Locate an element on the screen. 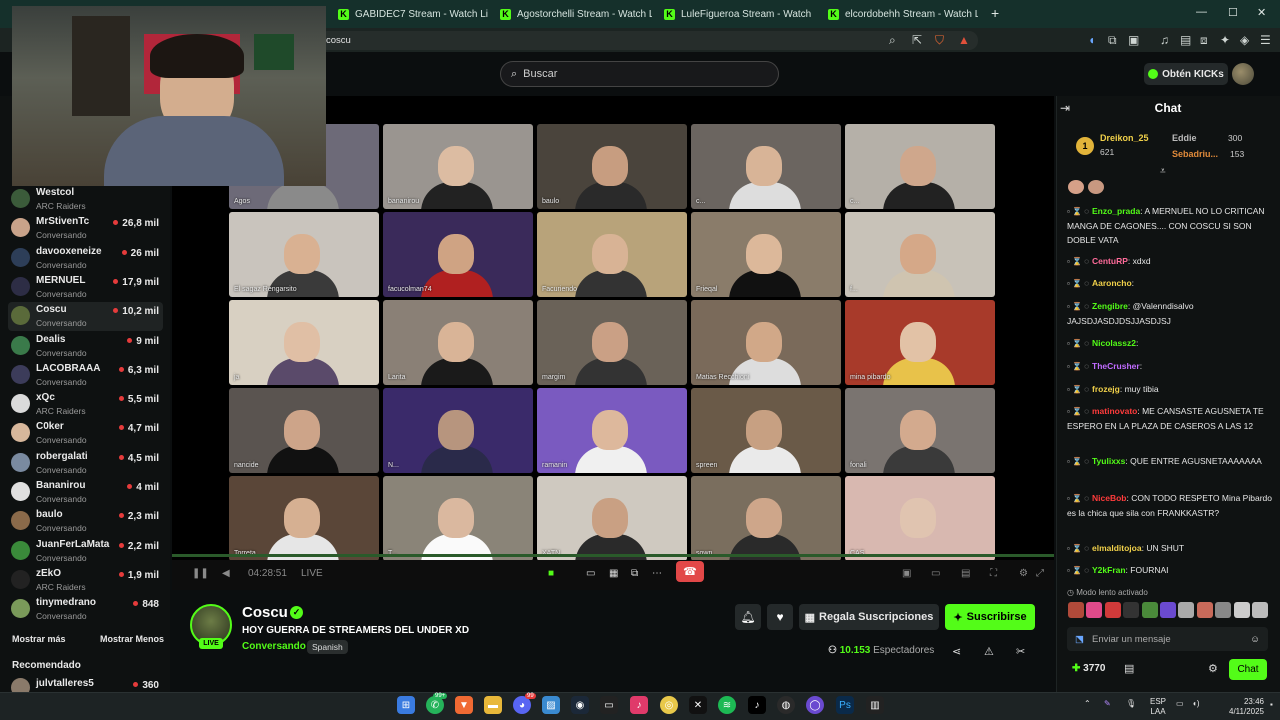  sidebar-channel: Dealis Conversando 9 mil is located at coordinates (85, 346).